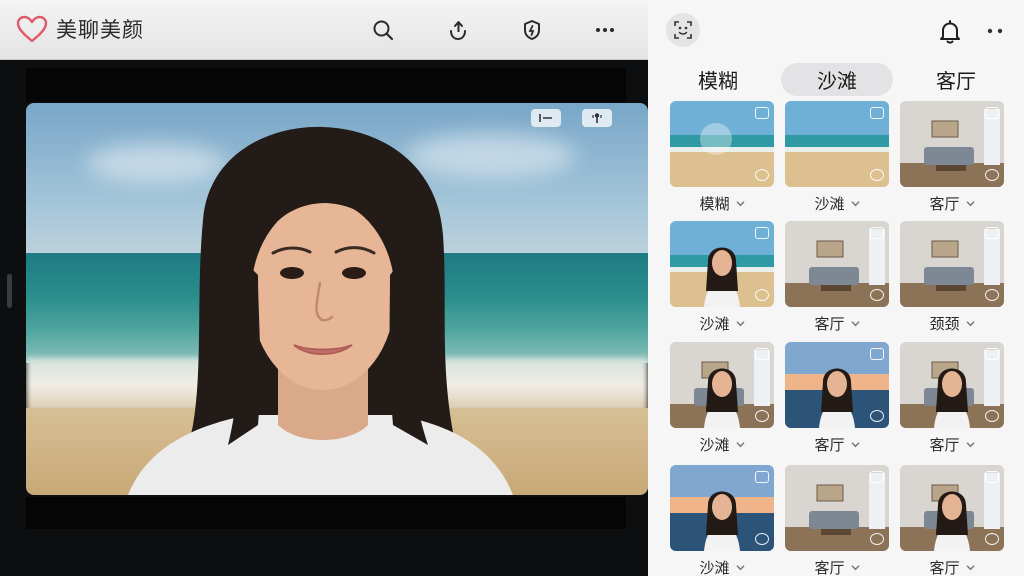 Image resolution: width=1024 pixels, height=576 pixels. I want to click on top-toolbar: 美聊美颜, so click(324, 30).